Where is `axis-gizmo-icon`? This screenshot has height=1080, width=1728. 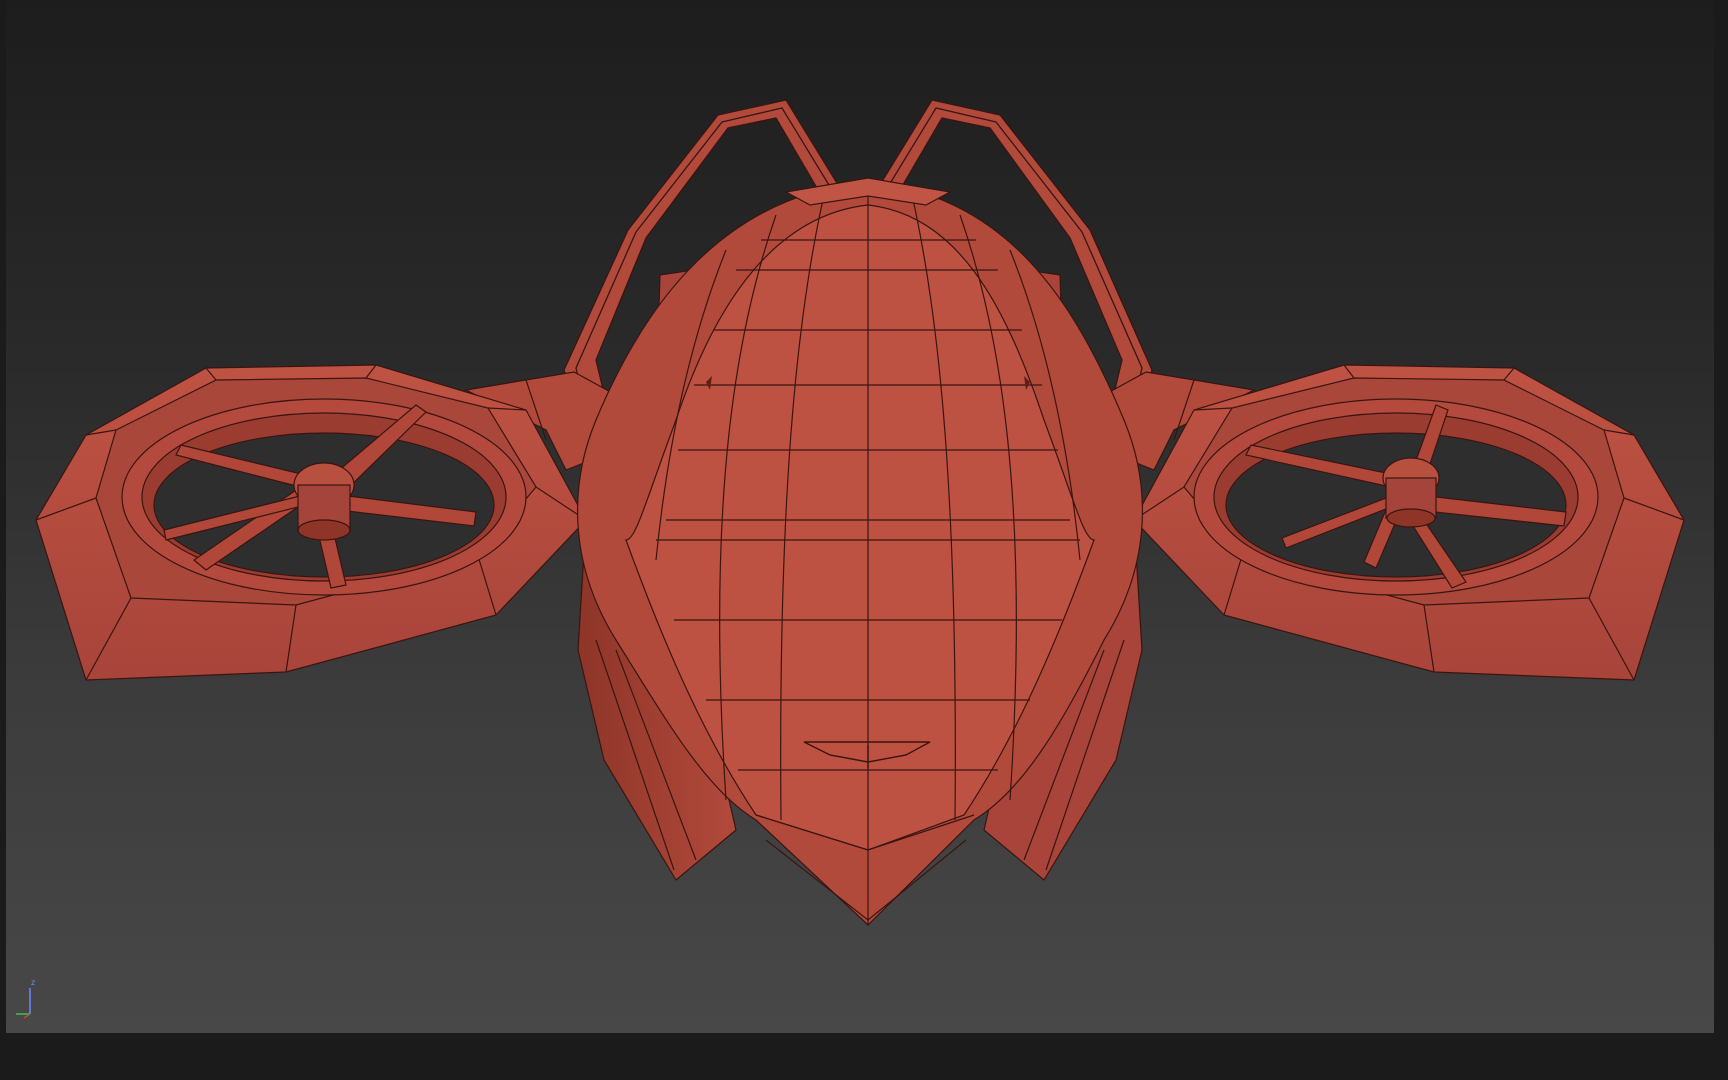 axis-gizmo-icon is located at coordinates (23, 1003).